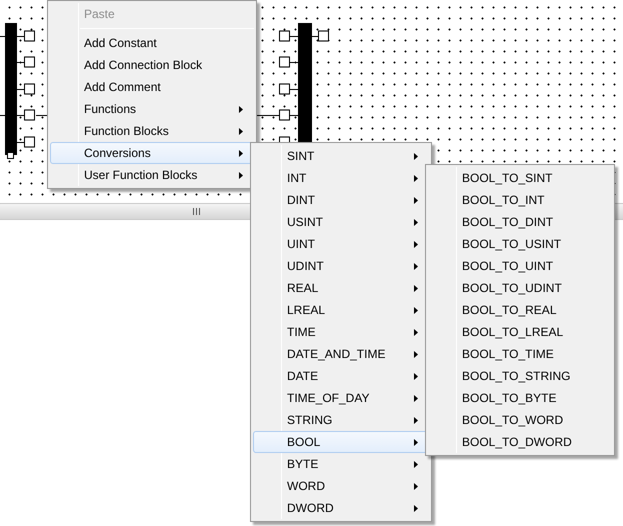  I want to click on menu-item: Add Constant, so click(152, 43).